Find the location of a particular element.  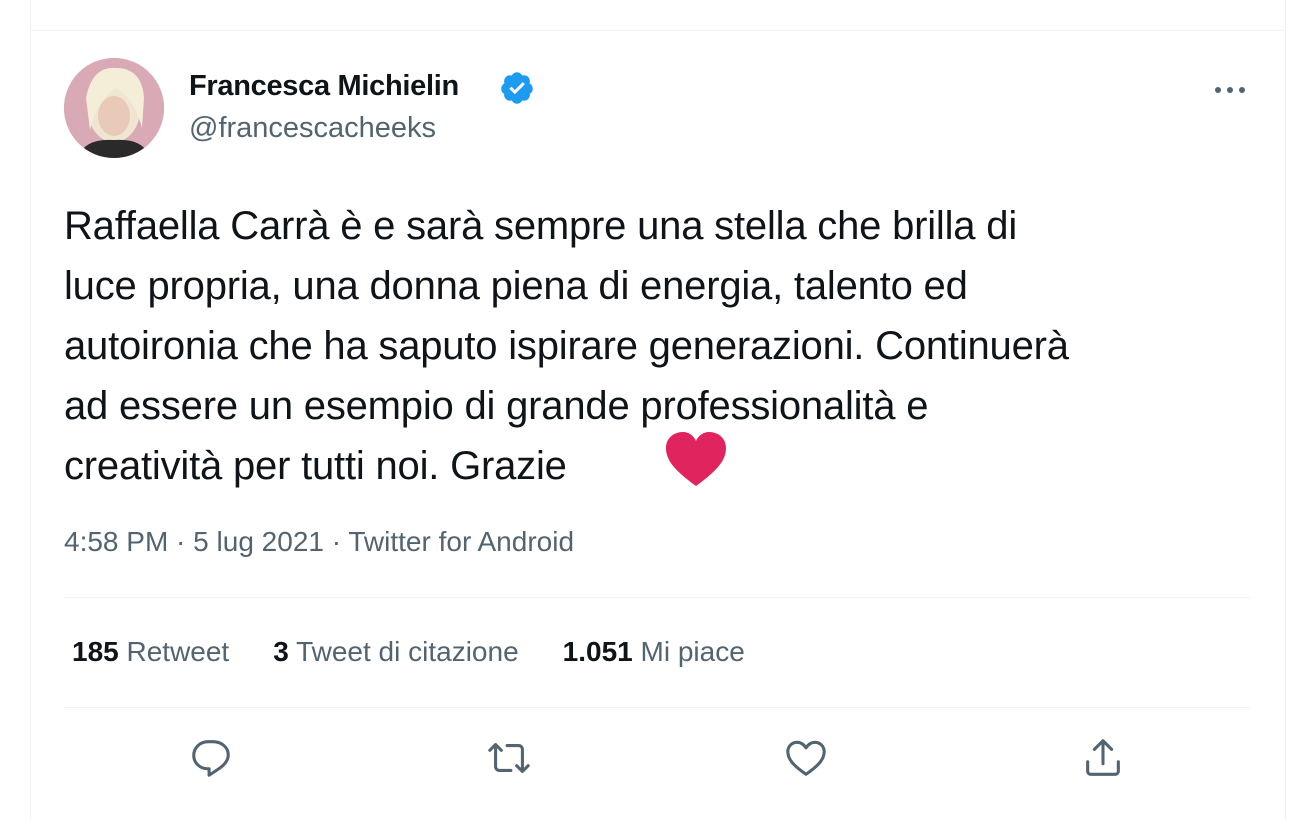

likes-stat: 1.051 Mi piace is located at coordinates (654, 652).